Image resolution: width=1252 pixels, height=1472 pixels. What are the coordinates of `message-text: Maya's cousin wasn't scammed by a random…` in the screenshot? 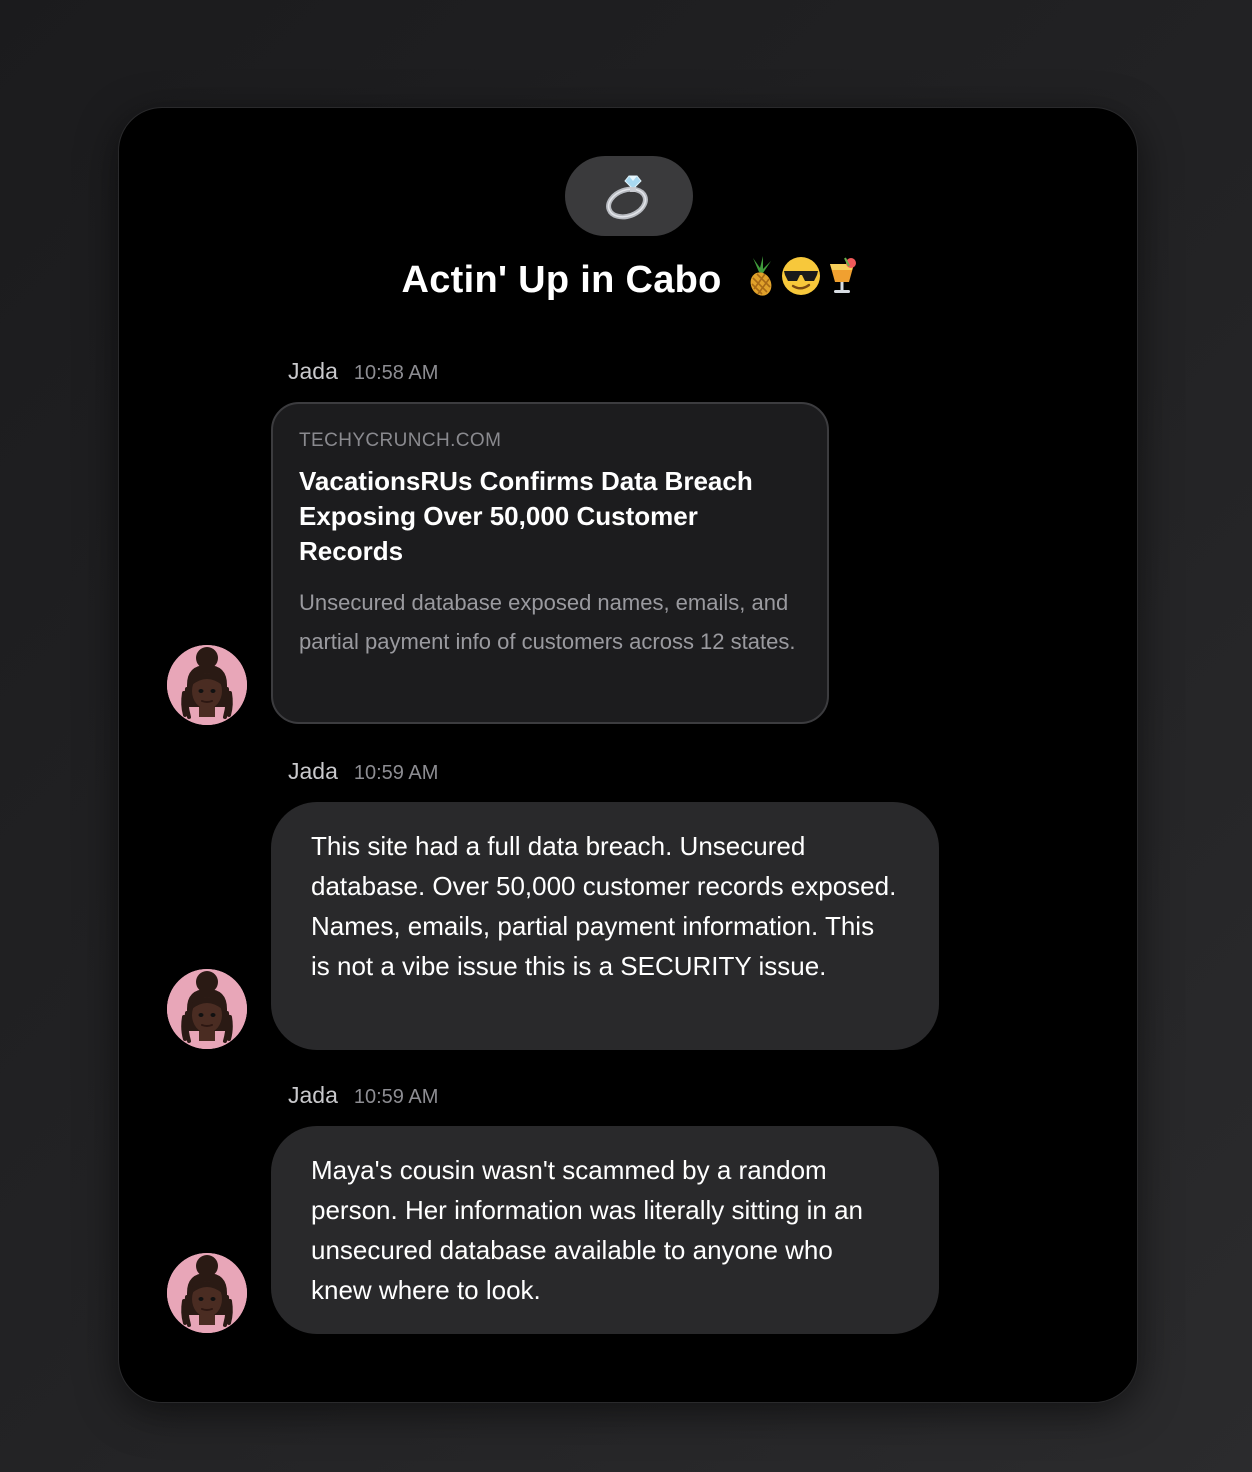 It's located at (587, 1230).